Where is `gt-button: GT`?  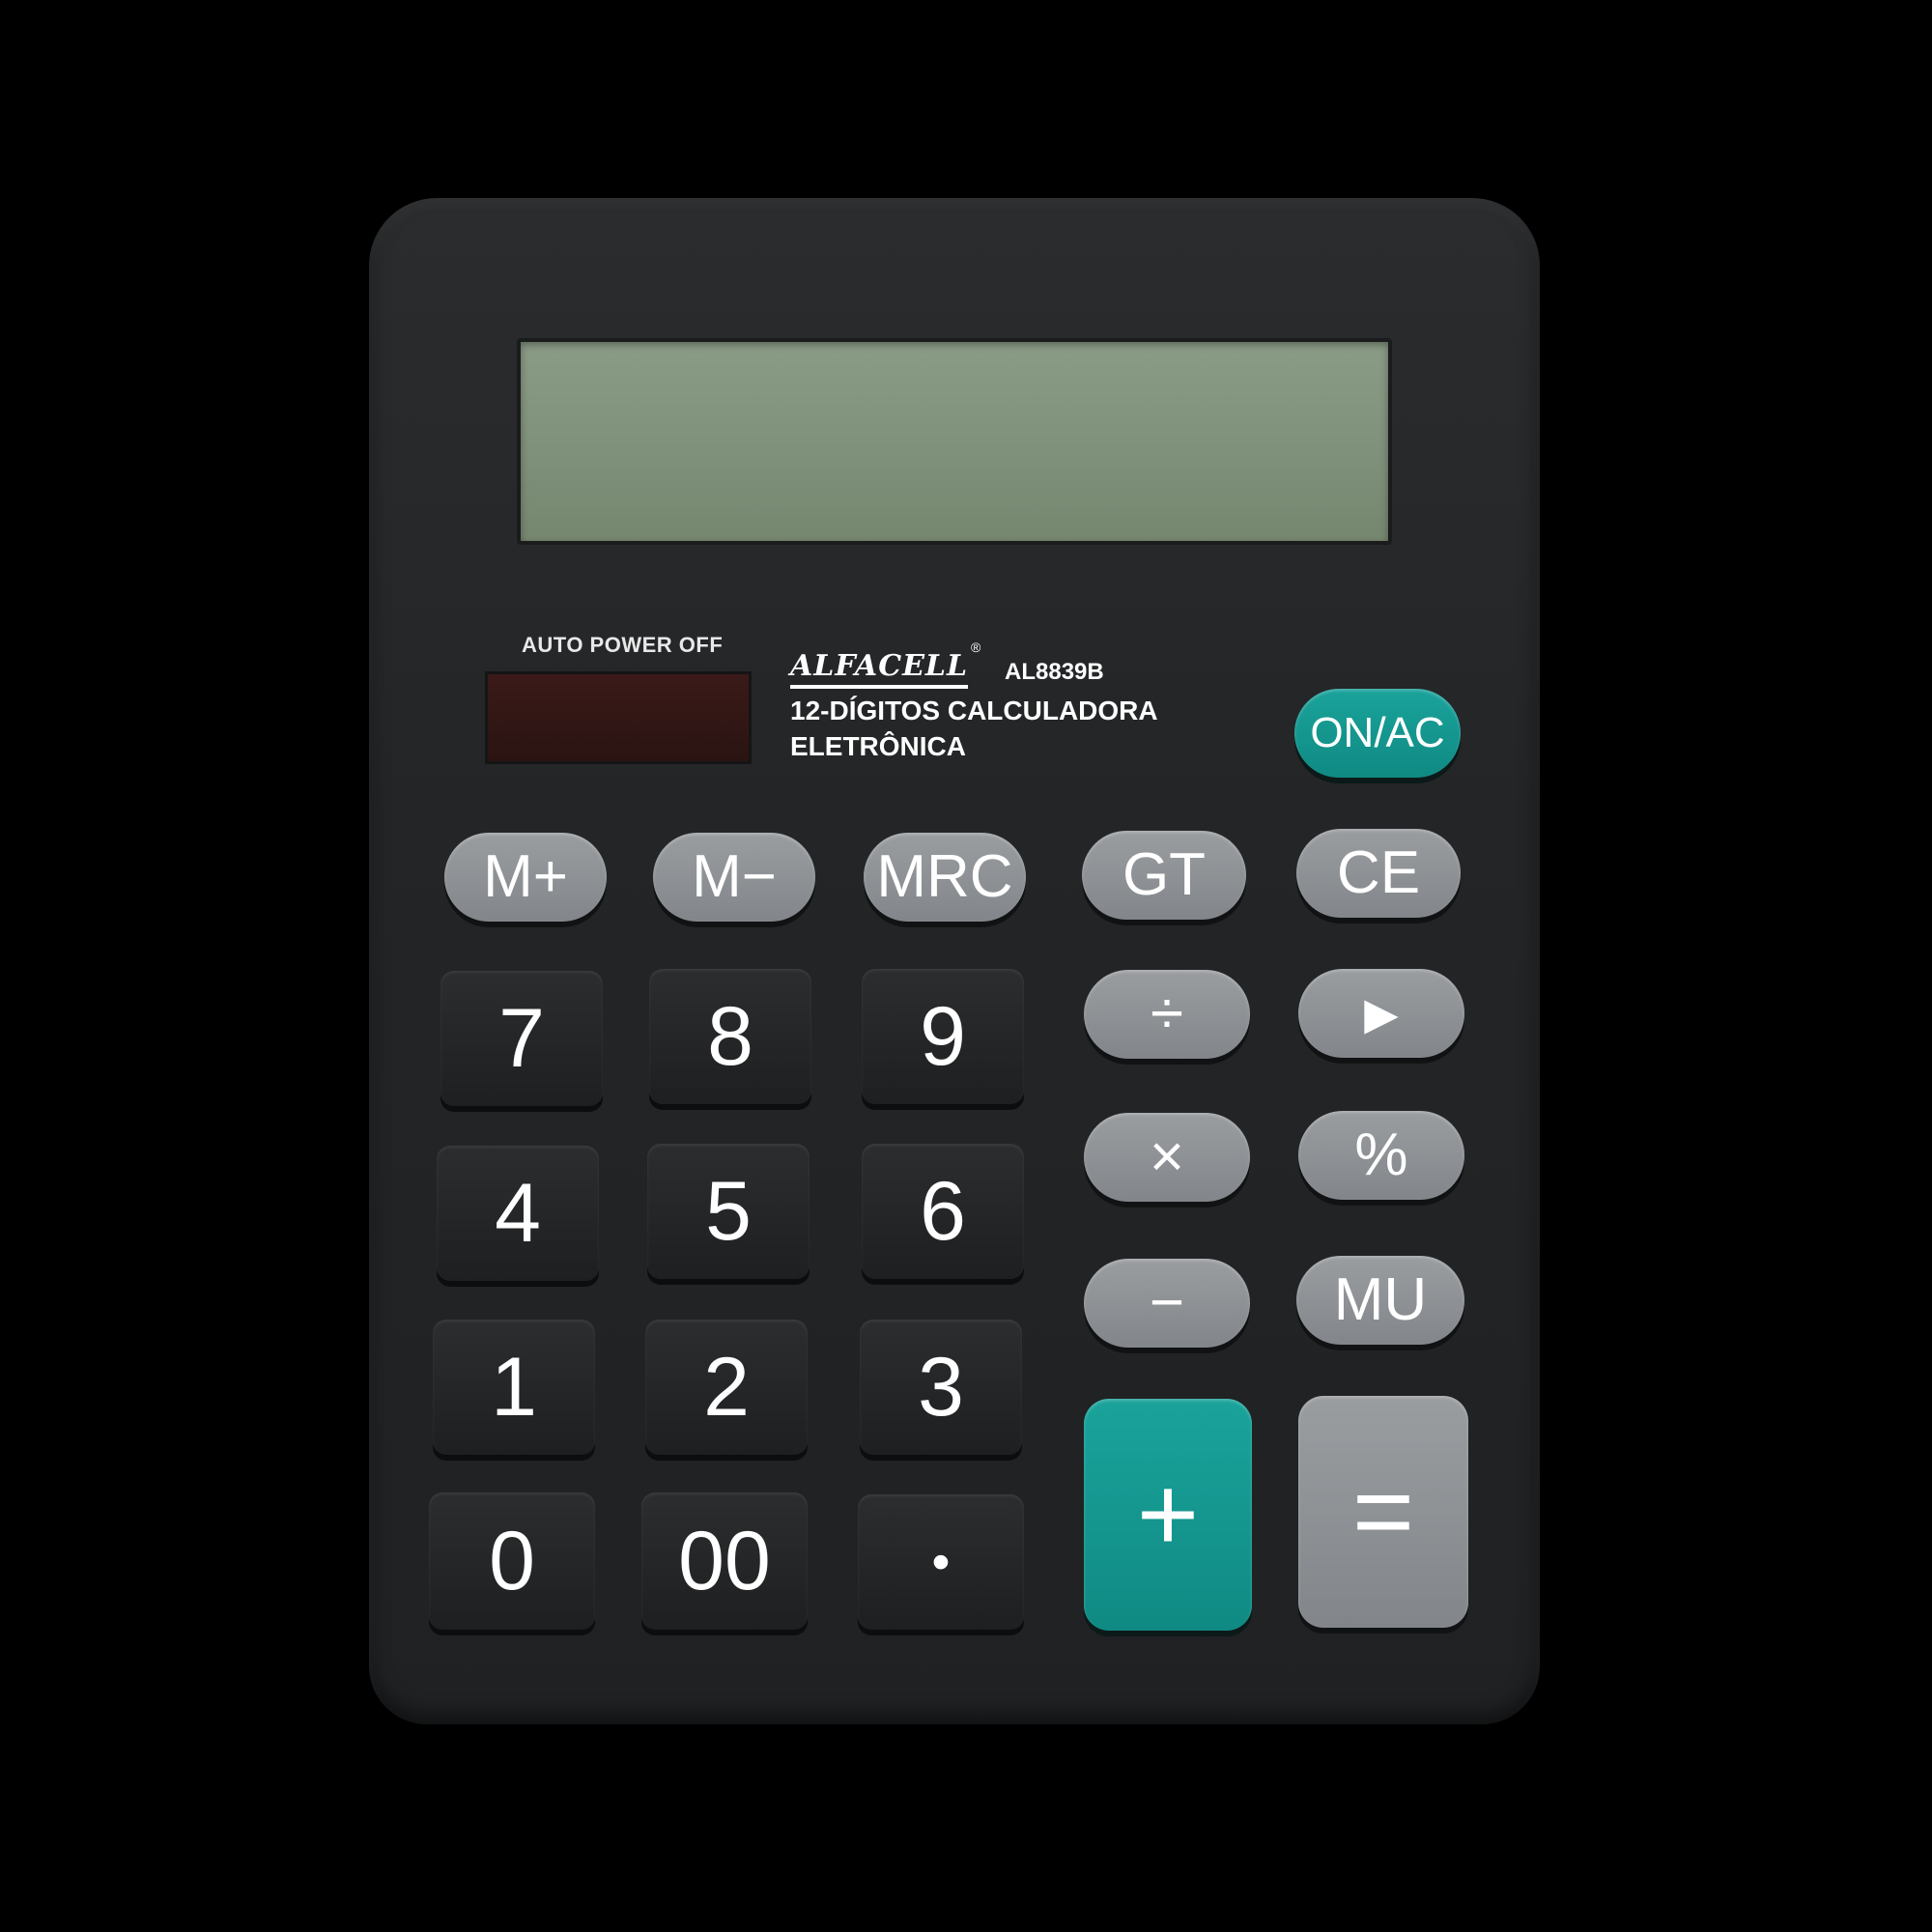
gt-button: GT is located at coordinates (1164, 875).